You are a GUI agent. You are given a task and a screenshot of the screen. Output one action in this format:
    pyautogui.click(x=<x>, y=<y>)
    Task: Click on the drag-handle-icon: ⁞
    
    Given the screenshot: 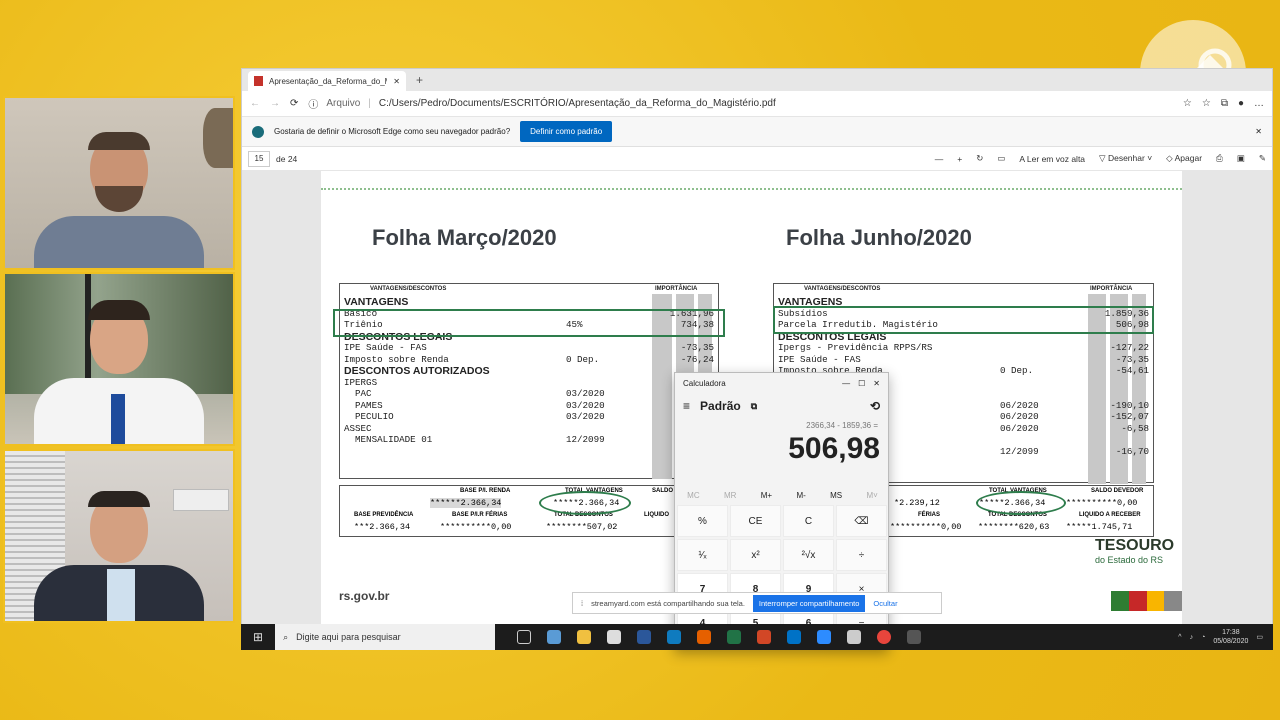 What is the action you would take?
    pyautogui.click(x=582, y=603)
    